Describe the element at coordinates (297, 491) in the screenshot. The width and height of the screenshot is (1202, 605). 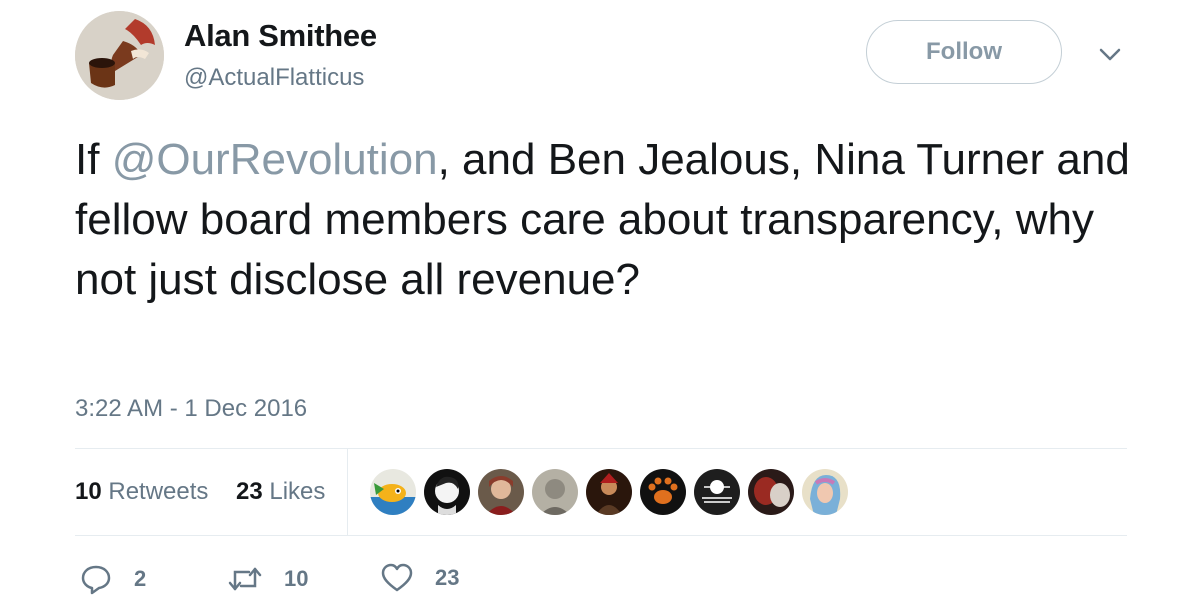
I see `likes-label: Likes` at that location.